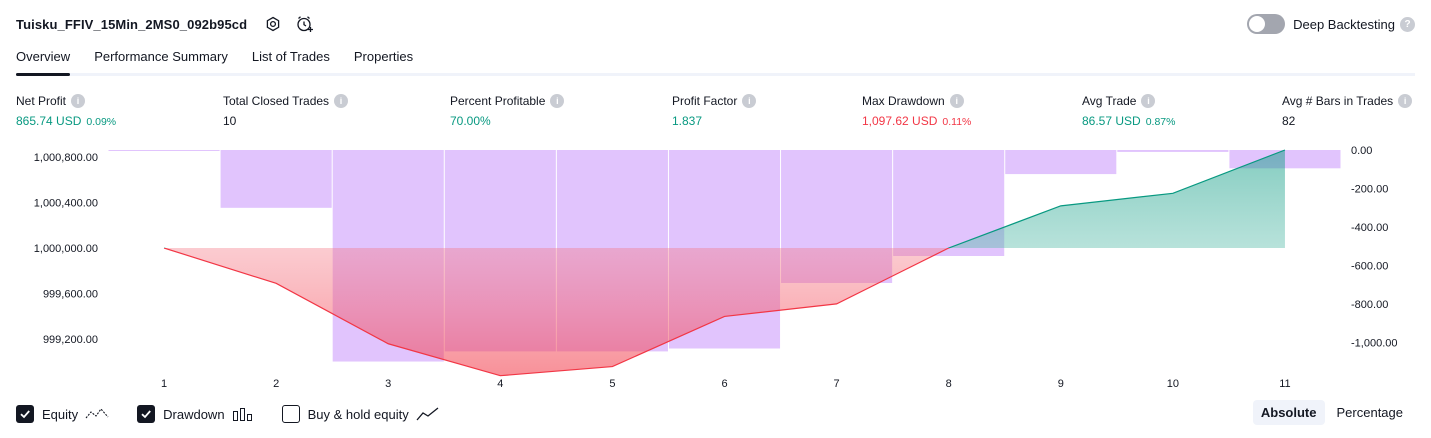 This screenshot has width=1431, height=438. I want to click on y-right-tick-label: -400.00, so click(1369, 228).